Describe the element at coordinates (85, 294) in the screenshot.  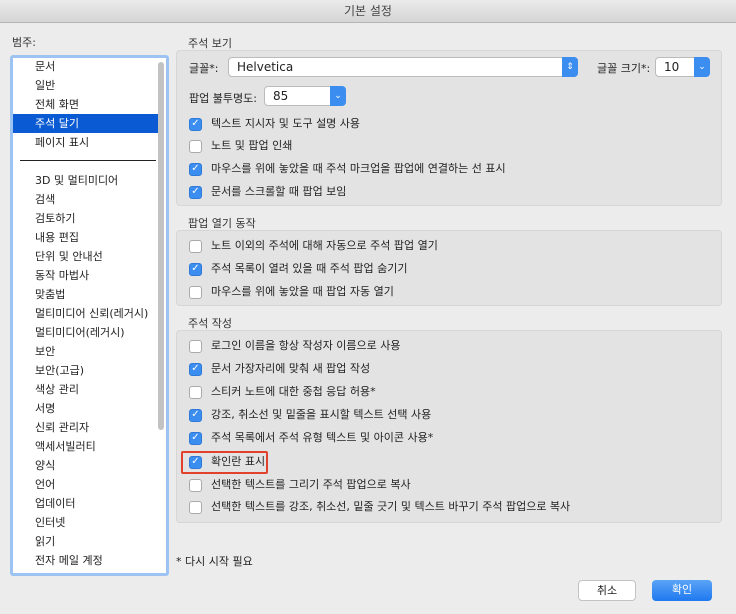
I see `category-item: 맞춤법` at that location.